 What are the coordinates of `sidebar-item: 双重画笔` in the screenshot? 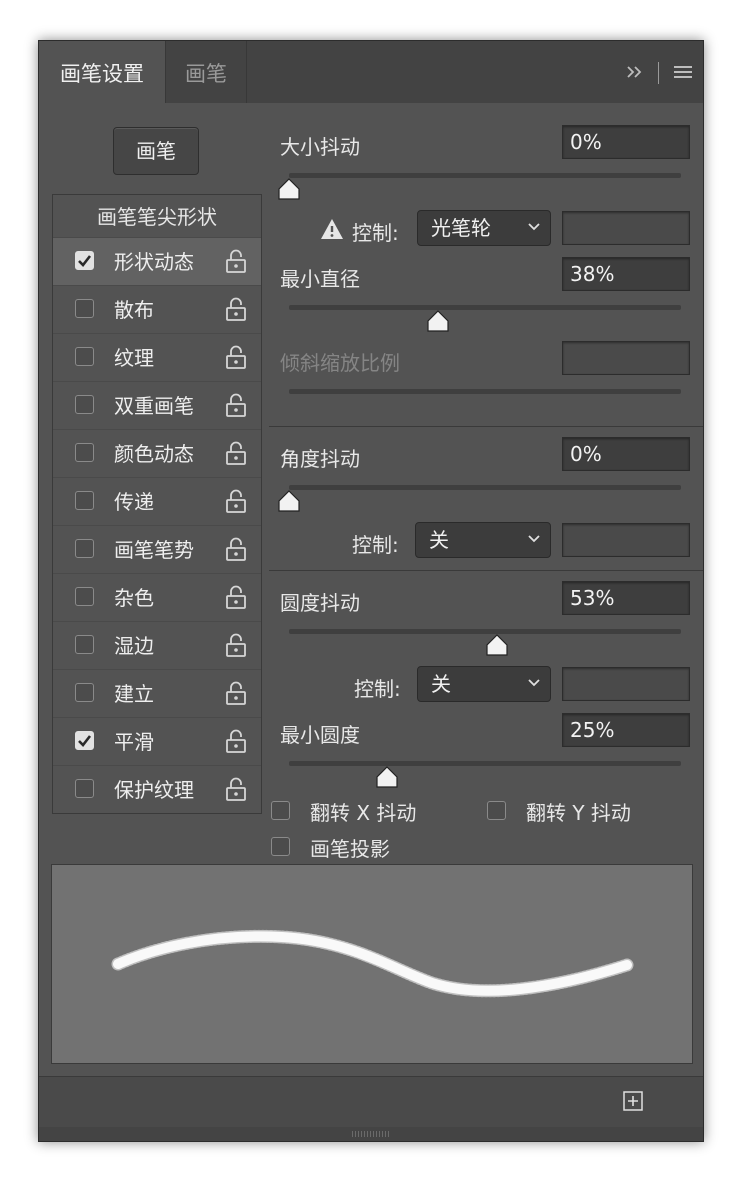 It's located at (157, 405).